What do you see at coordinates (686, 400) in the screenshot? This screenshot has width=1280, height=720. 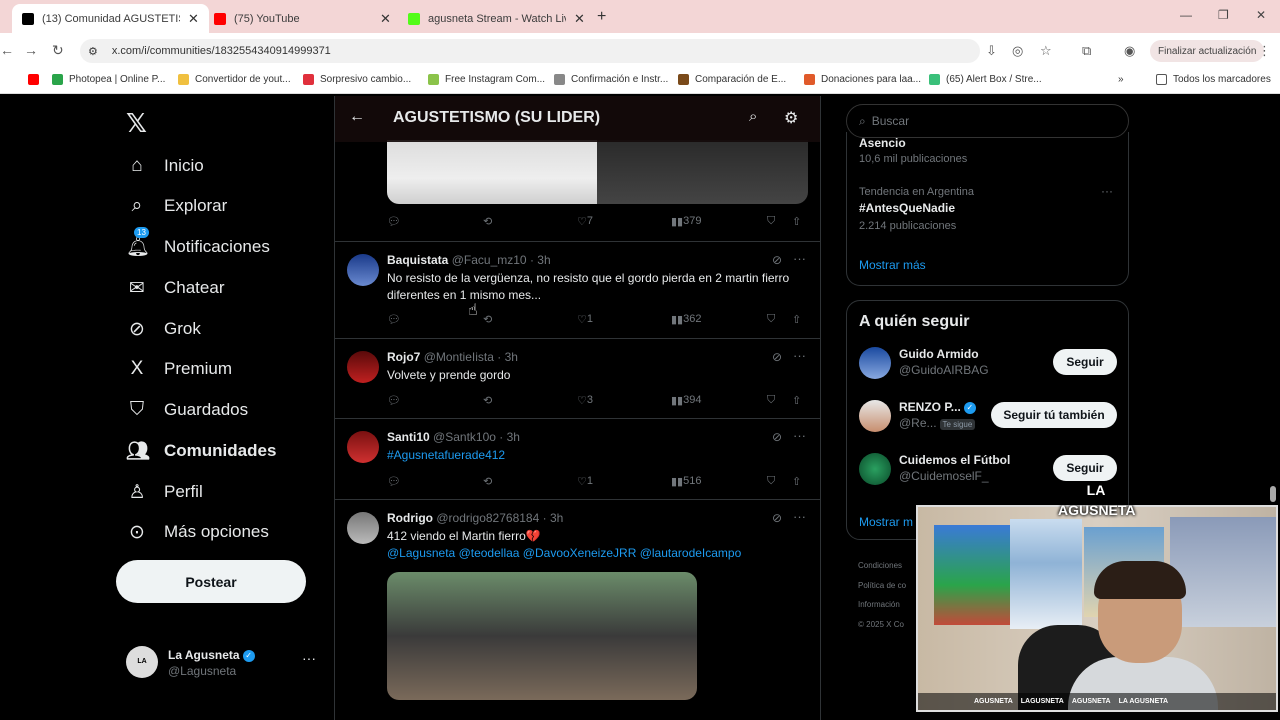 I see `views-button: ▮▮ 394` at bounding box center [686, 400].